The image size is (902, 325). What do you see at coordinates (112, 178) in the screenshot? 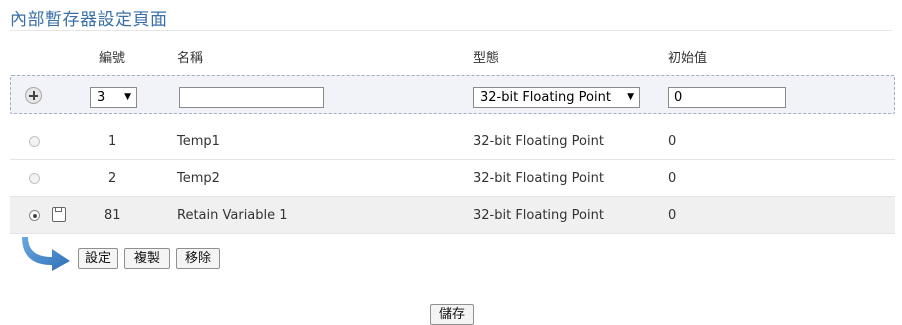
I see `row-number: 2` at bounding box center [112, 178].